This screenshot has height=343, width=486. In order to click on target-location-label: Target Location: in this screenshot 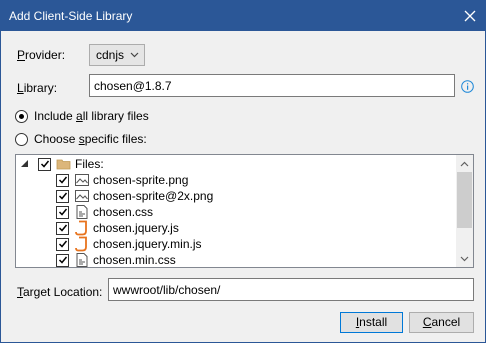, I will do `click(60, 292)`.